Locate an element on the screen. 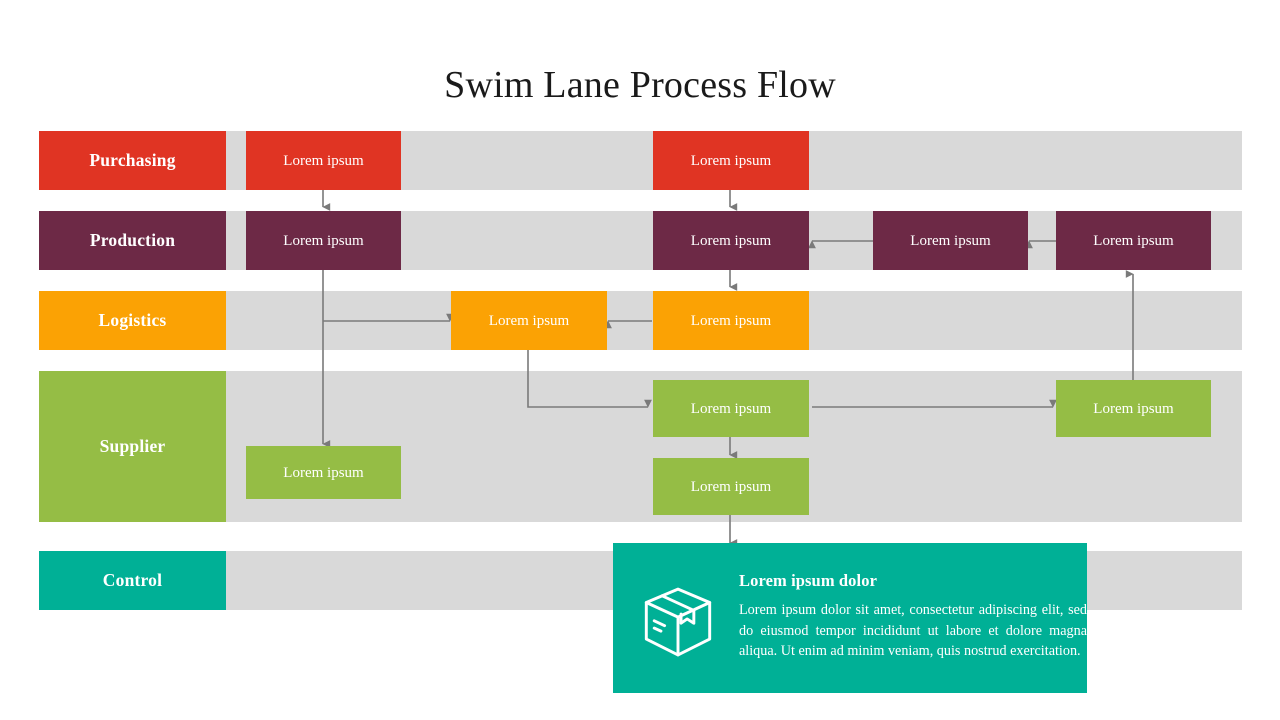 This screenshot has width=1280, height=720. lane-label-control: Control is located at coordinates (132, 580).